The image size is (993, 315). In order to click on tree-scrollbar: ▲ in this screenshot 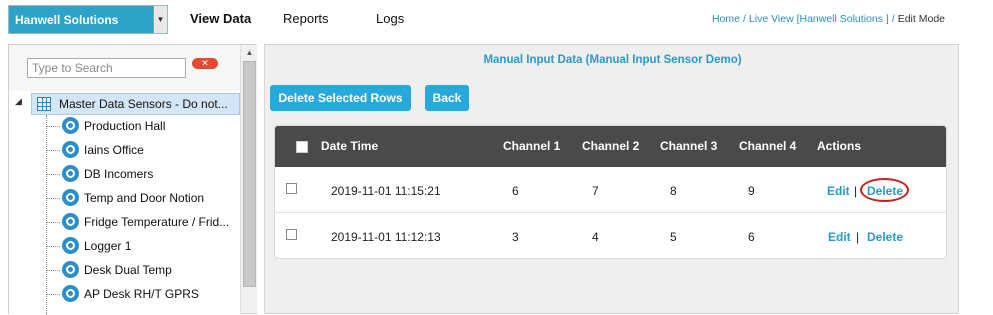, I will do `click(248, 179)`.